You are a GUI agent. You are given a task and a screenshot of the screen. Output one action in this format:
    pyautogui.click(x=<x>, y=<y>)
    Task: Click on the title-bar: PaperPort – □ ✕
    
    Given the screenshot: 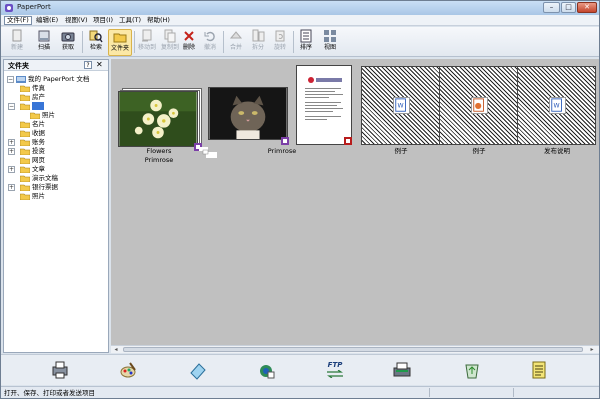 What is the action you would take?
    pyautogui.click(x=300, y=8)
    